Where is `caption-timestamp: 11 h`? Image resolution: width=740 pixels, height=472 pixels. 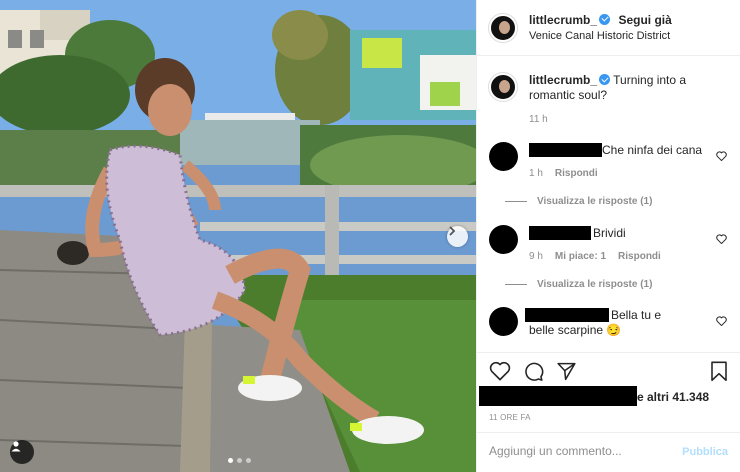
caption-timestamp: 11 h is located at coordinates (538, 119).